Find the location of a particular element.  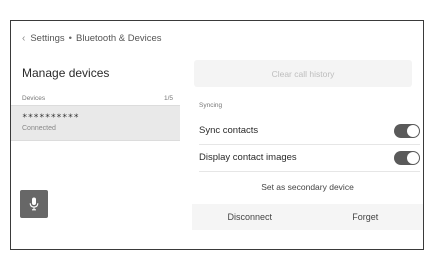

set-secondary-device-button: Set as secondary device is located at coordinates (307, 187).